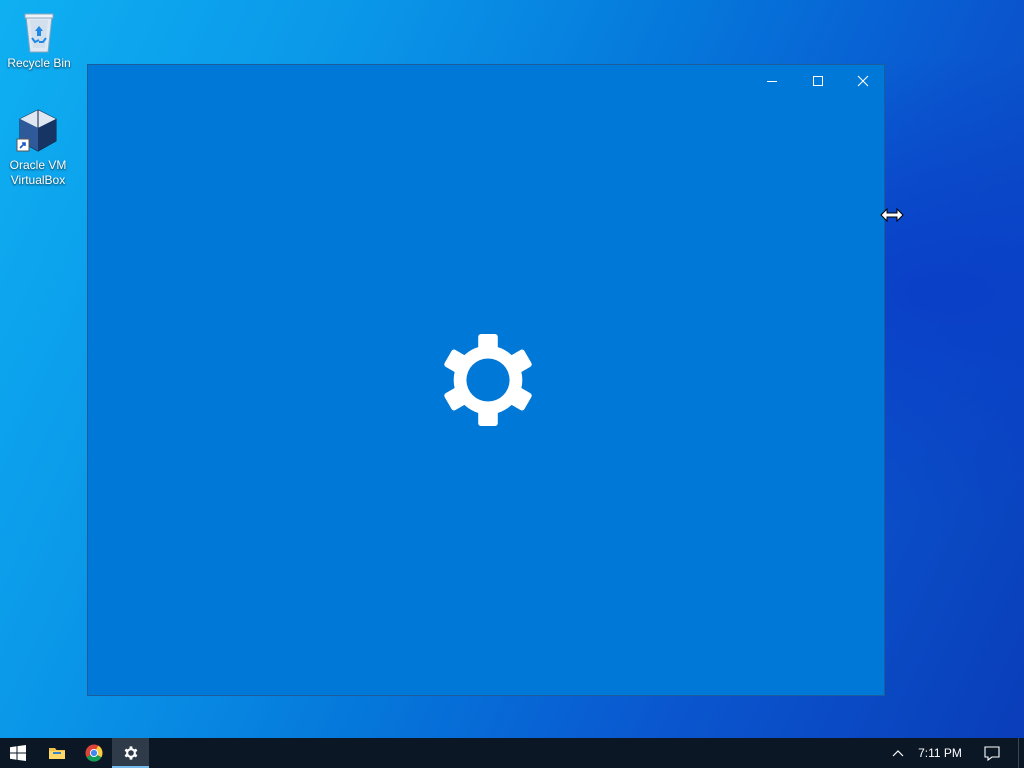 This screenshot has width=1024, height=768. Describe the element at coordinates (39, 63) in the screenshot. I see `desktop-icon-label: Recycle Bin` at that location.